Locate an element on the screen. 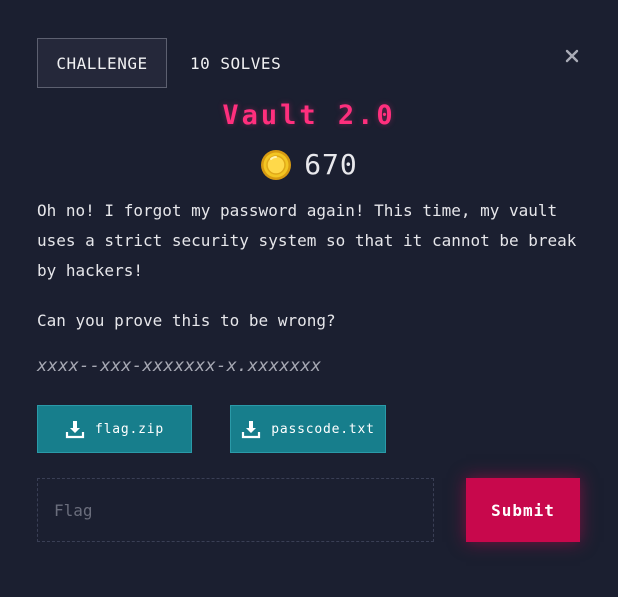 The width and height of the screenshot is (618, 597). points-display: 670 is located at coordinates (309, 164).